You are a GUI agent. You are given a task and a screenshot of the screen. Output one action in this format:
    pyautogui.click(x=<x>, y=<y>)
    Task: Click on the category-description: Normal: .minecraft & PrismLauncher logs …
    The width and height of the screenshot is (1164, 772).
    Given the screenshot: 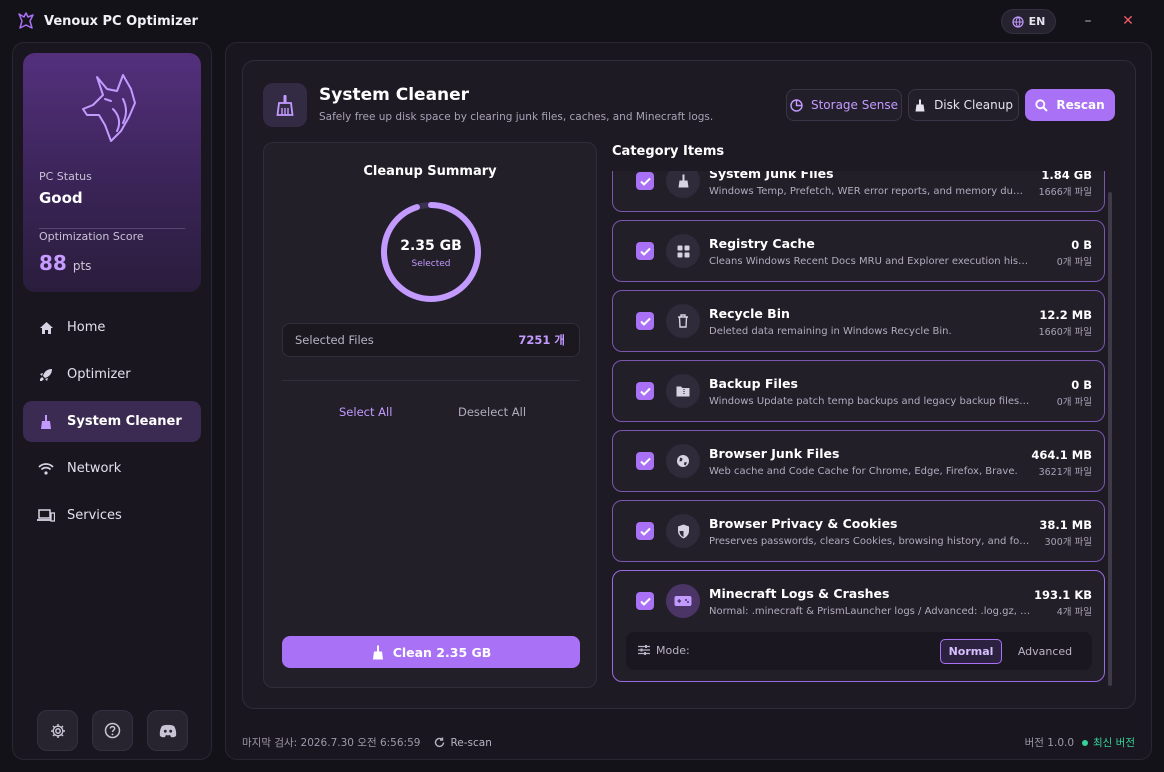 What is the action you would take?
    pyautogui.click(x=870, y=611)
    